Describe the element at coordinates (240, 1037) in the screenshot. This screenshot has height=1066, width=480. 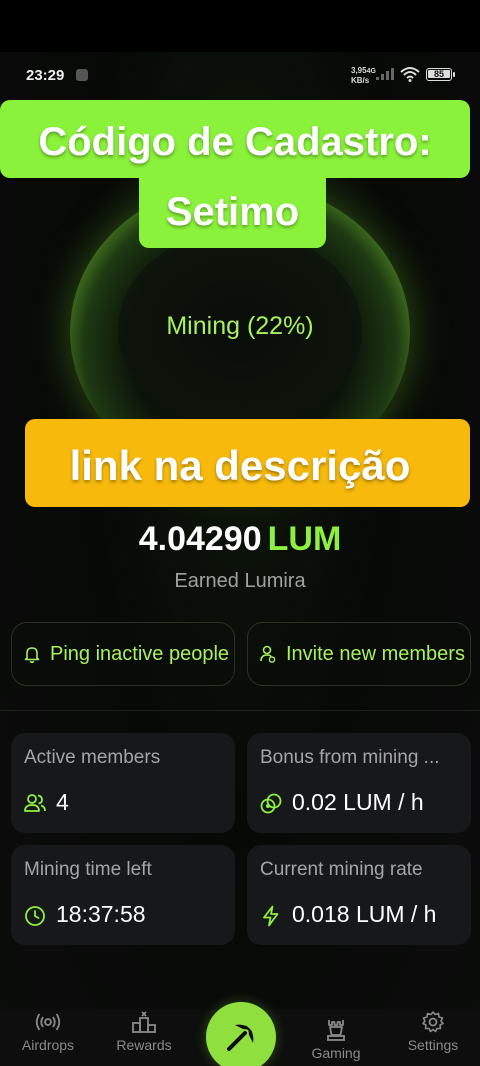
I see `pickaxe-icon` at that location.